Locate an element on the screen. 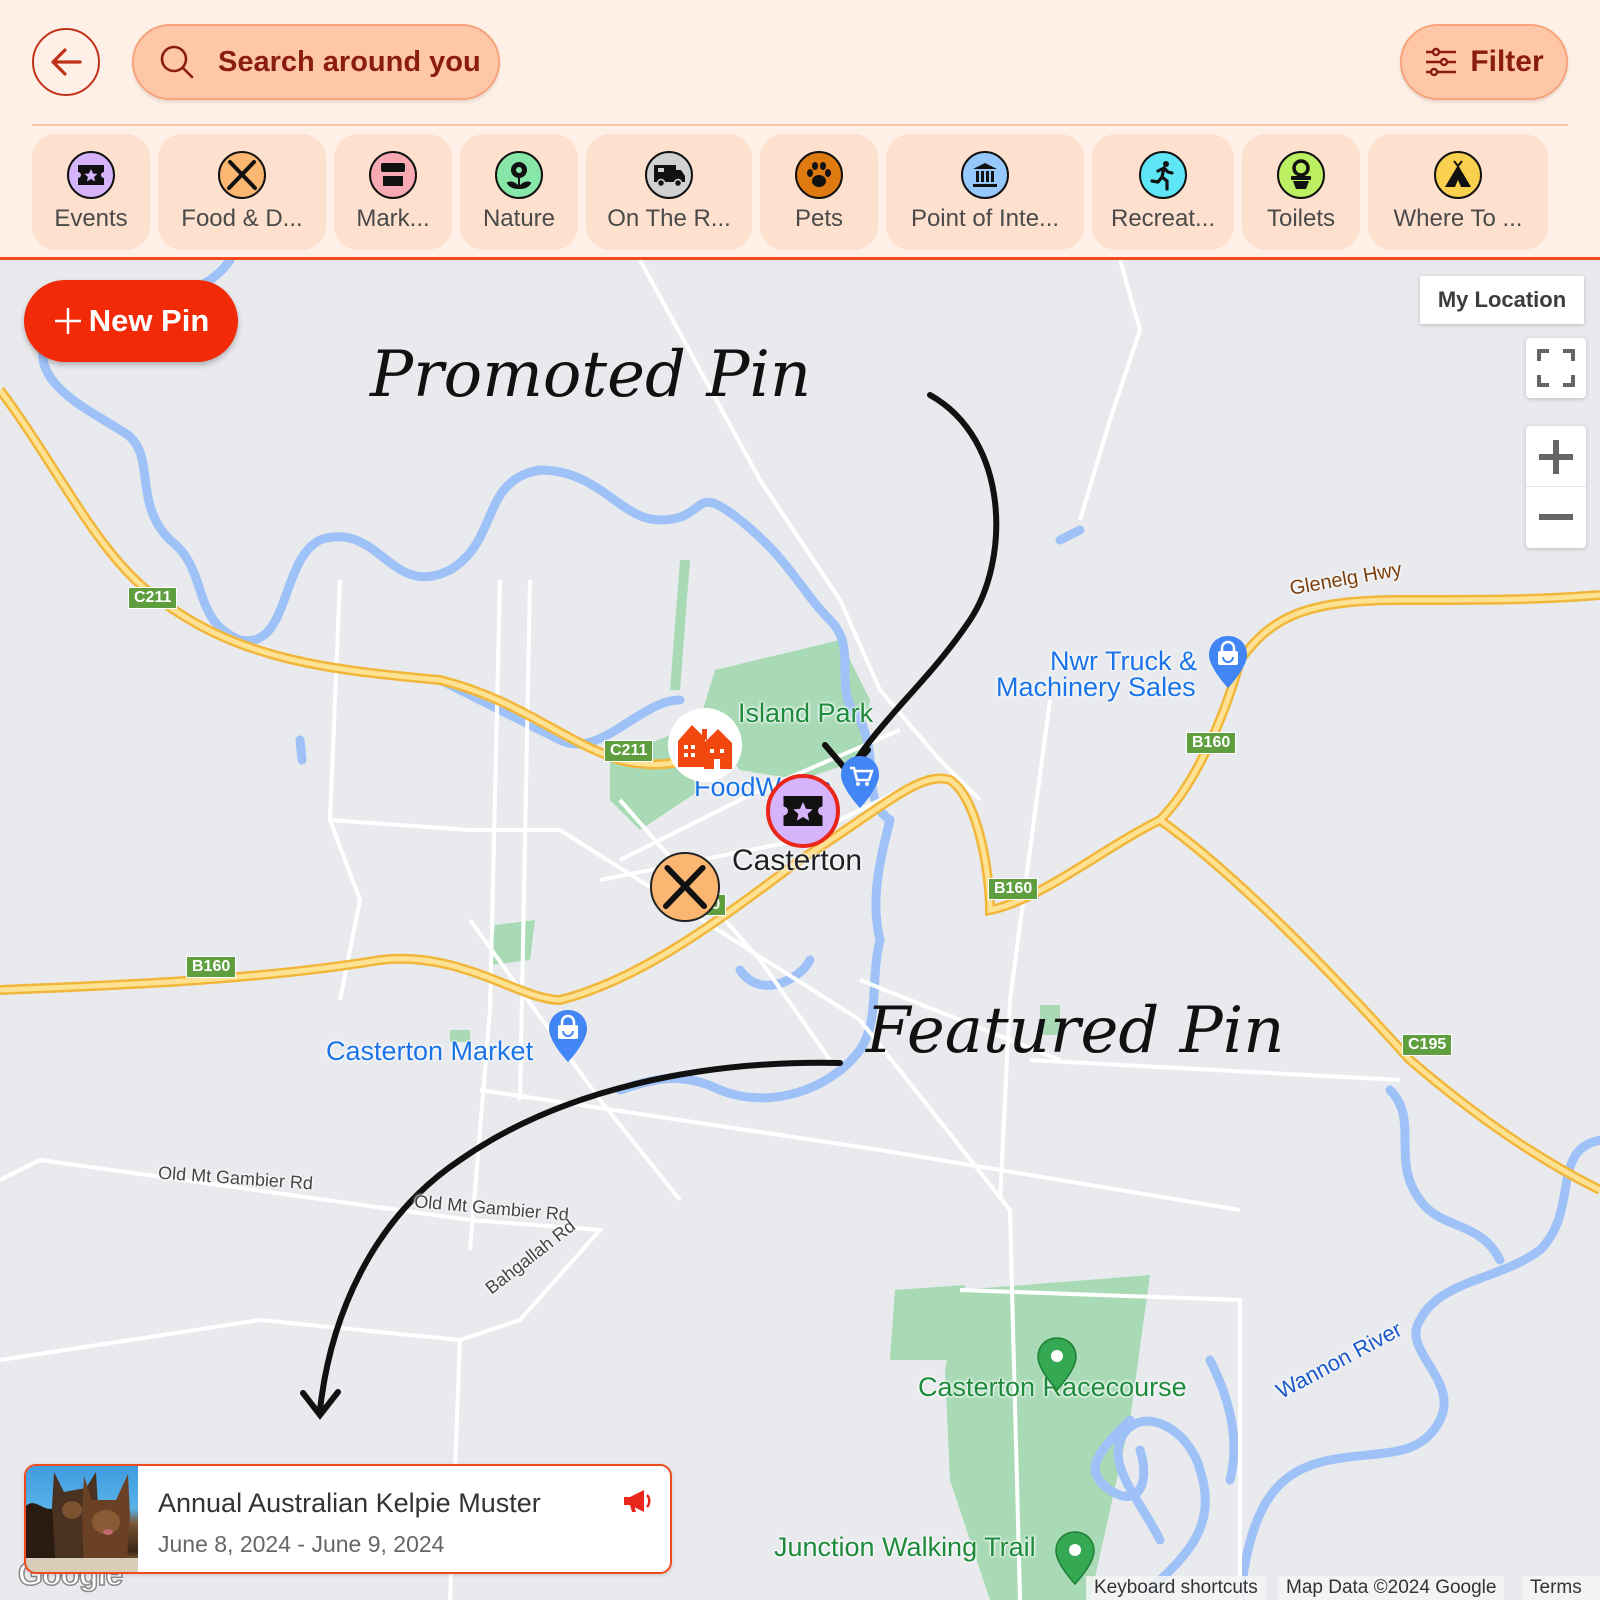  shopping-cart-marker-icon is located at coordinates (860, 782).